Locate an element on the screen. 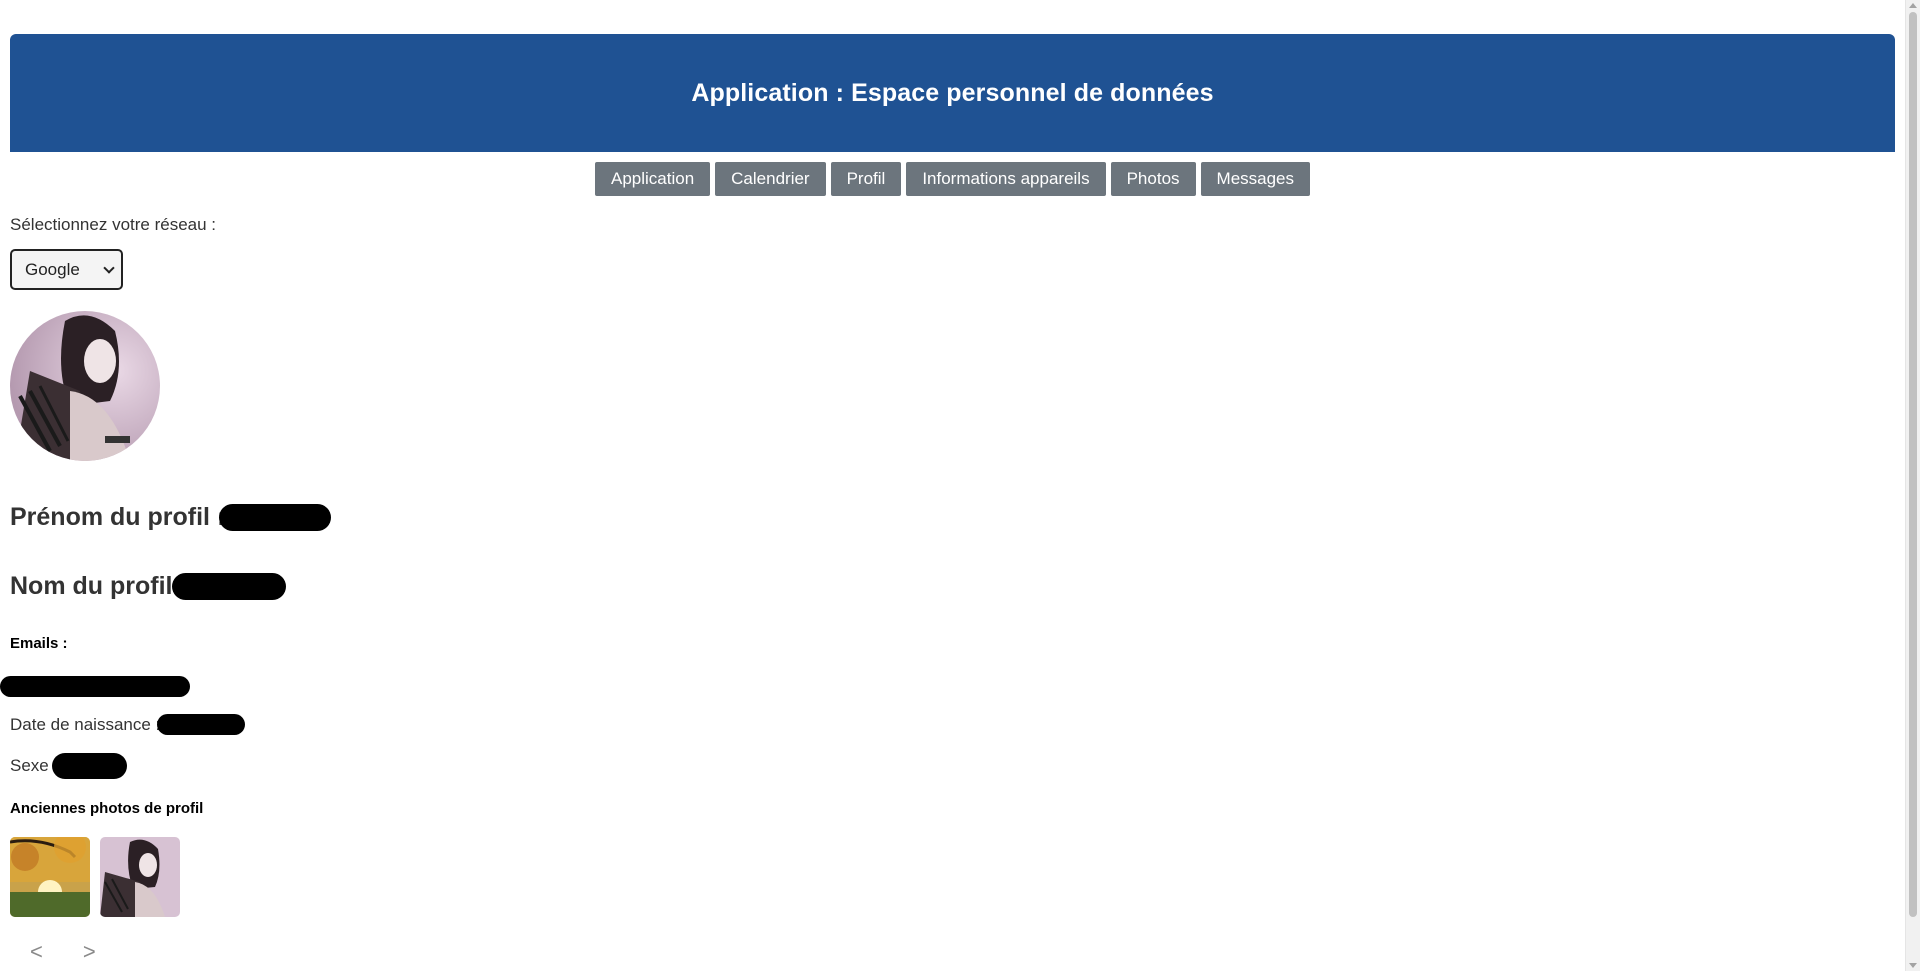 The height and width of the screenshot is (971, 1920). birthdate-row: Date de naissance : is located at coordinates (957, 724).